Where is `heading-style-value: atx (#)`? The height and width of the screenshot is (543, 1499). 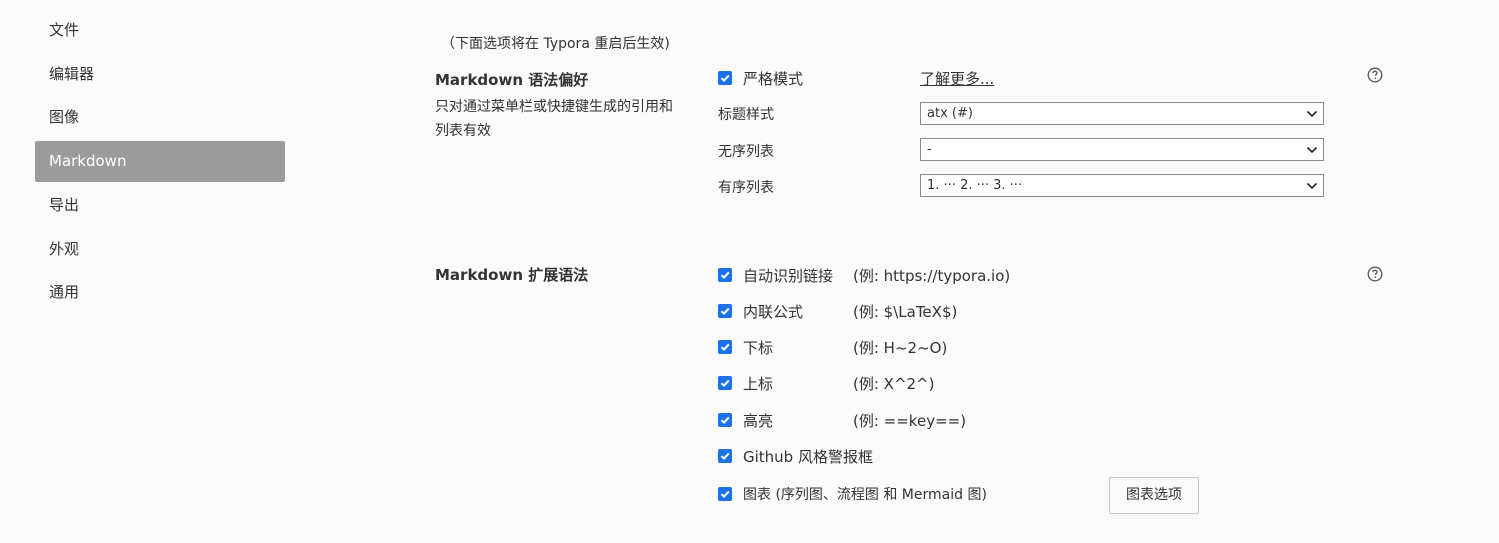
heading-style-value: atx (#) is located at coordinates (950, 113).